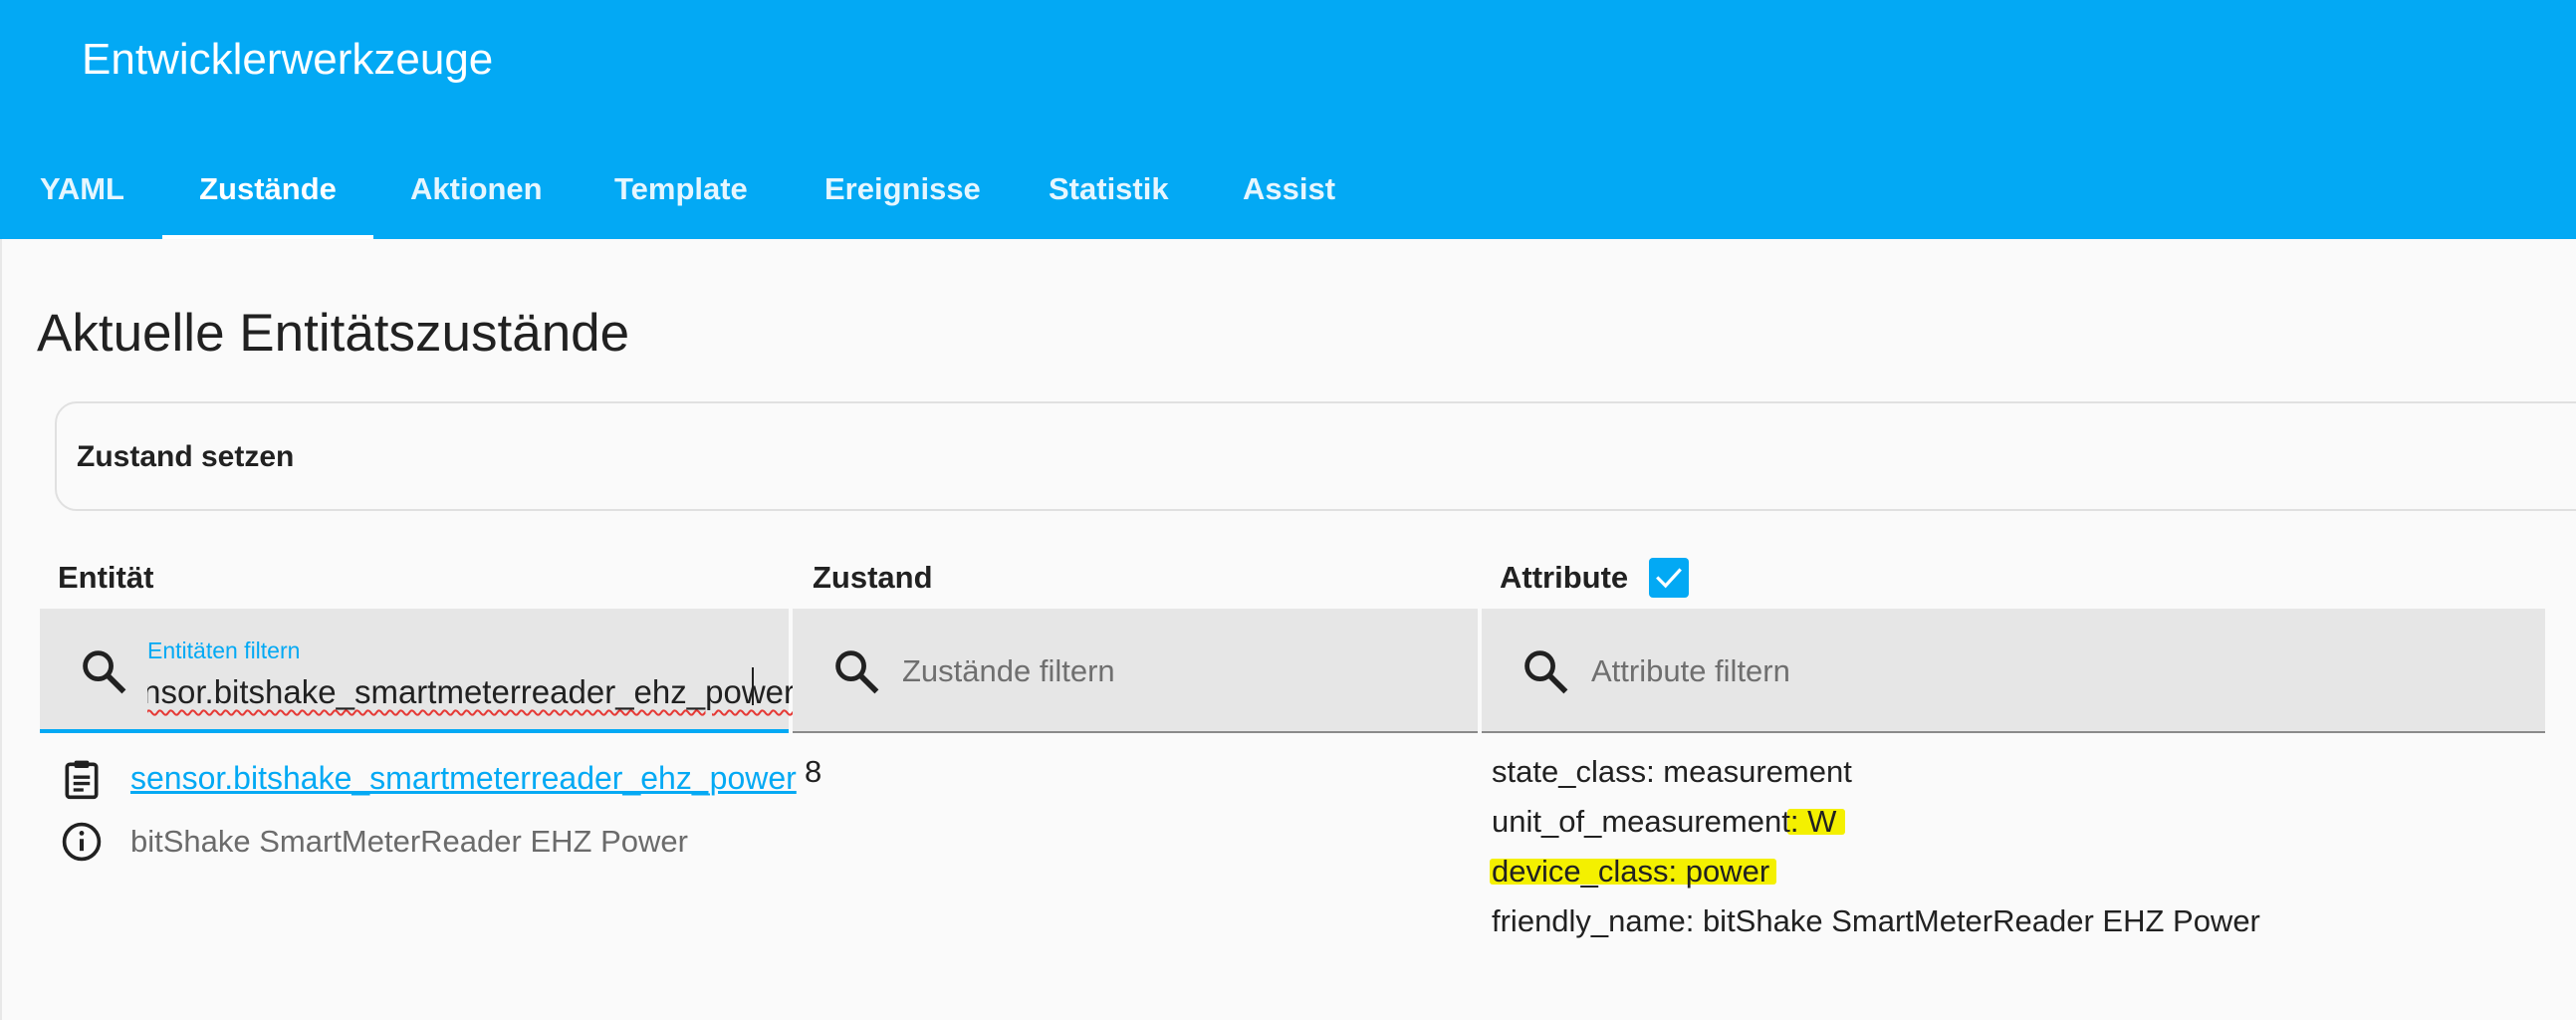 This screenshot has height=1020, width=2576. What do you see at coordinates (288, 59) in the screenshot?
I see `app-title: Entwicklerwerkzeuge` at bounding box center [288, 59].